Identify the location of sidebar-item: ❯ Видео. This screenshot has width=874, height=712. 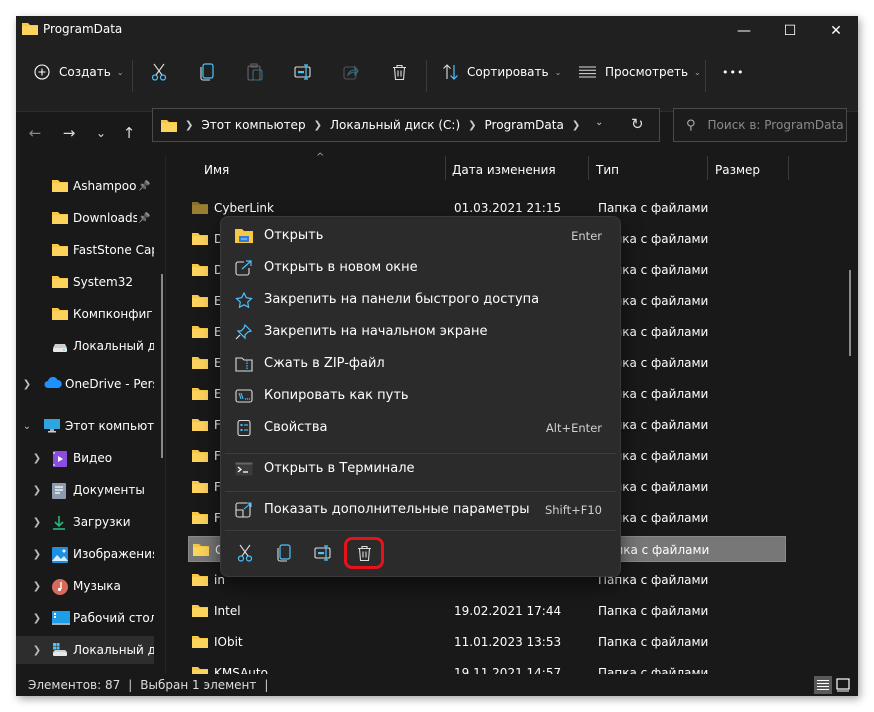
(85, 458).